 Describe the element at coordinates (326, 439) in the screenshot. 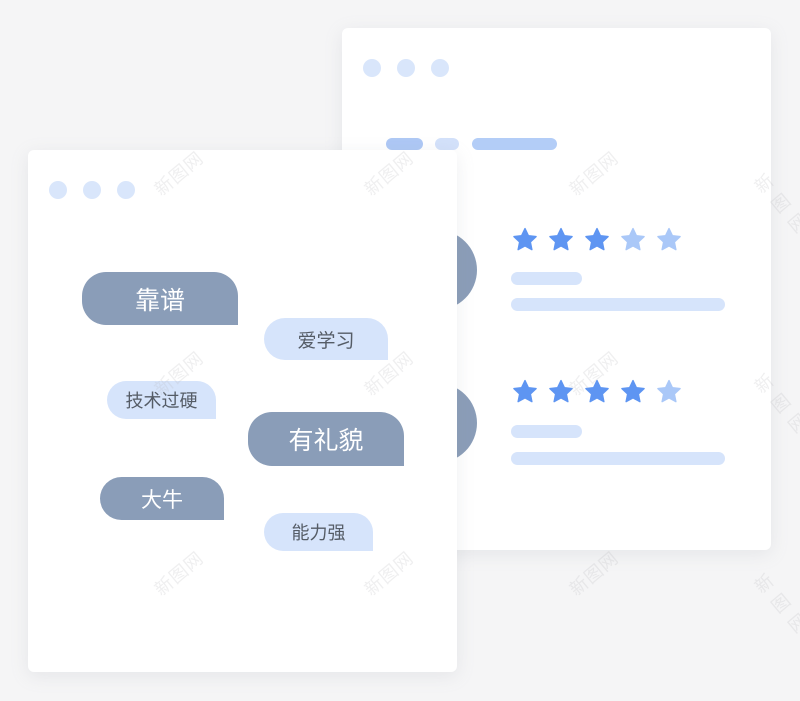

I see `tag-bubble: 有礼貌` at that location.